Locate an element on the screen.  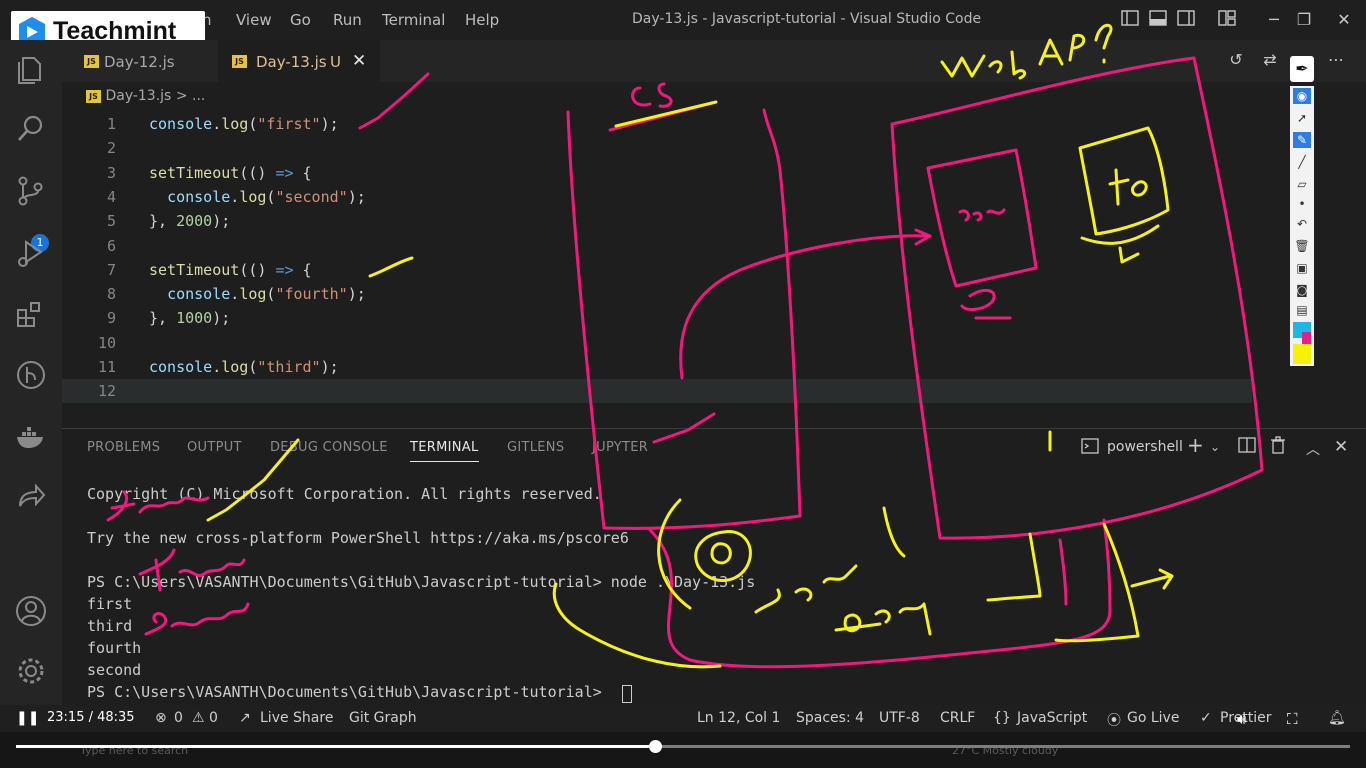
code-line: 7 setTimeout(() => { is located at coordinates (657, 270).